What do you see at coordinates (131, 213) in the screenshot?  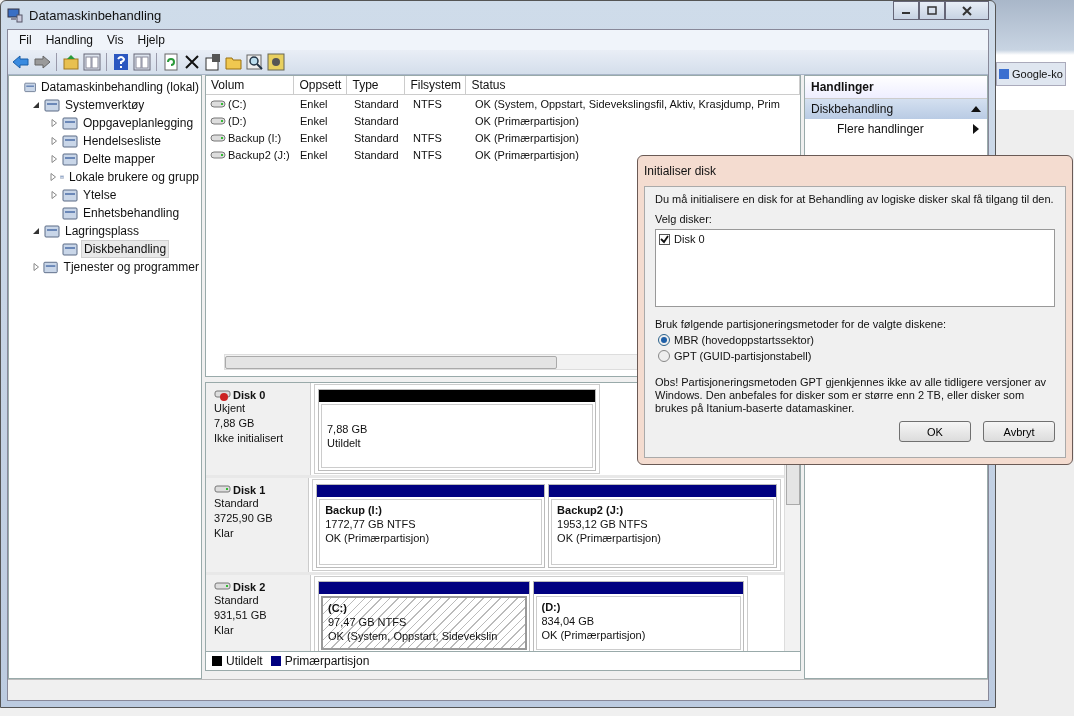 I see `tree-item: Enhetsbehandling` at bounding box center [131, 213].